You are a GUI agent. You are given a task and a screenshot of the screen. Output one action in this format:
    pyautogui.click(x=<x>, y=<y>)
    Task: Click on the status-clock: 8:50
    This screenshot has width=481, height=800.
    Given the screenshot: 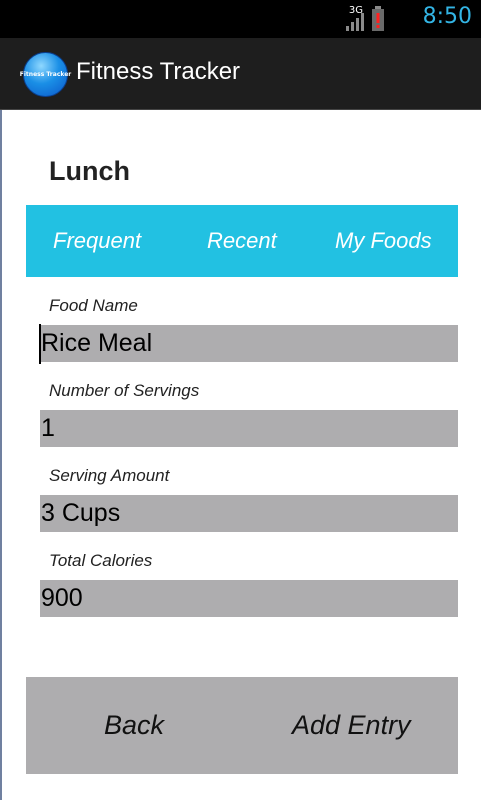 What is the action you would take?
    pyautogui.click(x=447, y=16)
    